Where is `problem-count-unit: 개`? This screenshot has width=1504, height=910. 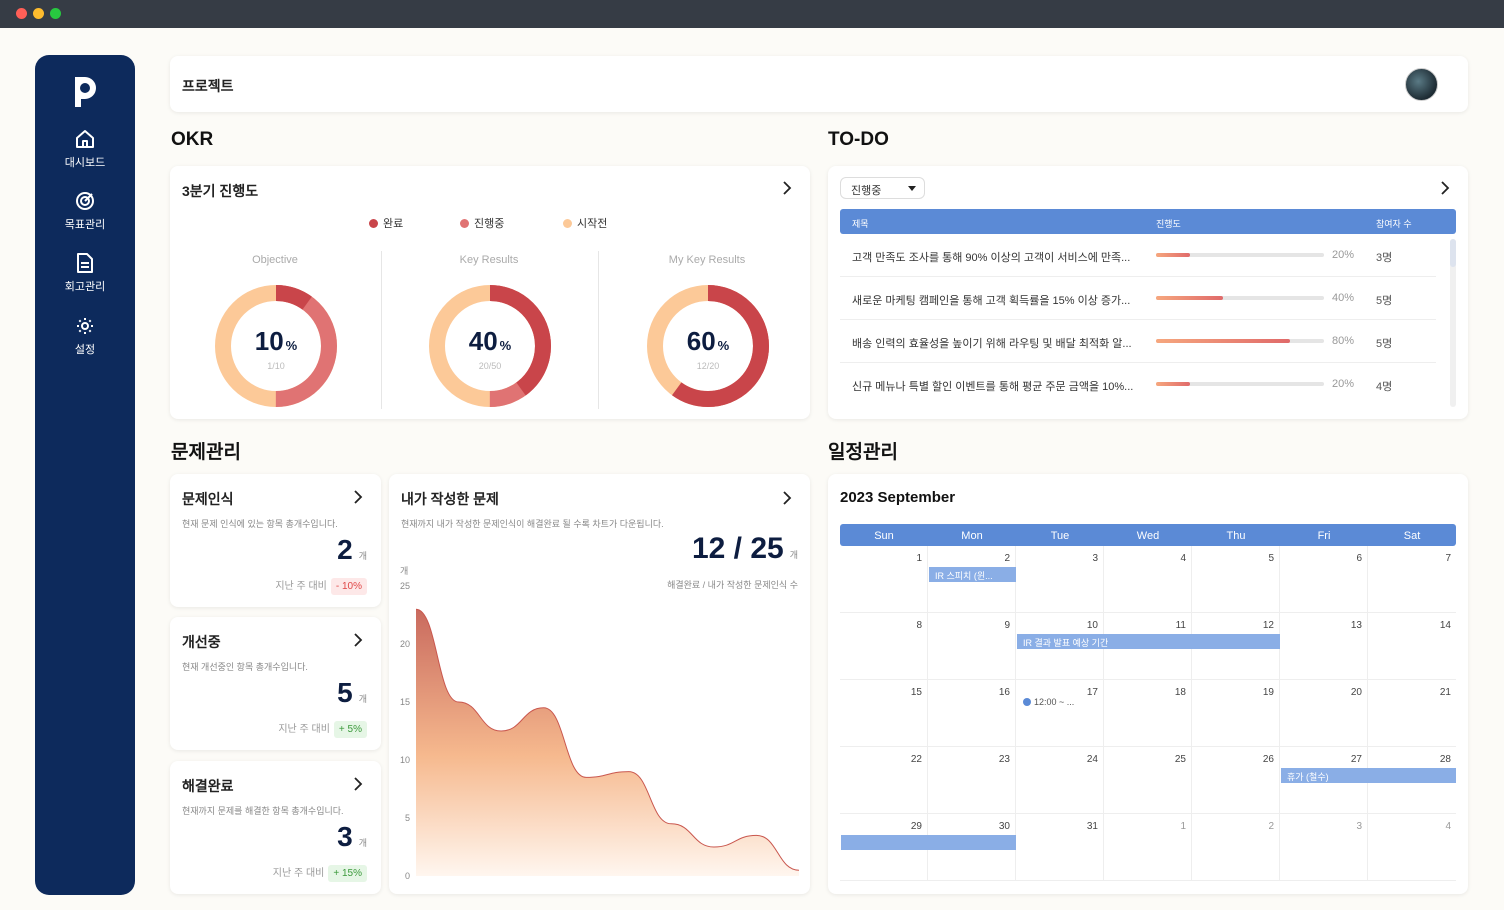
problem-count-unit: 개 is located at coordinates (362, 556).